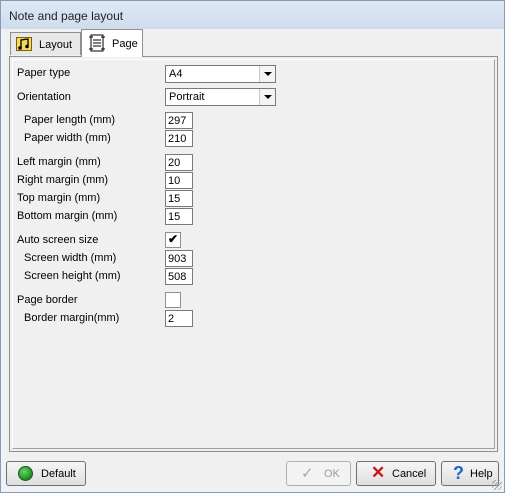  Describe the element at coordinates (176, 74) in the screenshot. I see `paper-type-value: A4` at that location.